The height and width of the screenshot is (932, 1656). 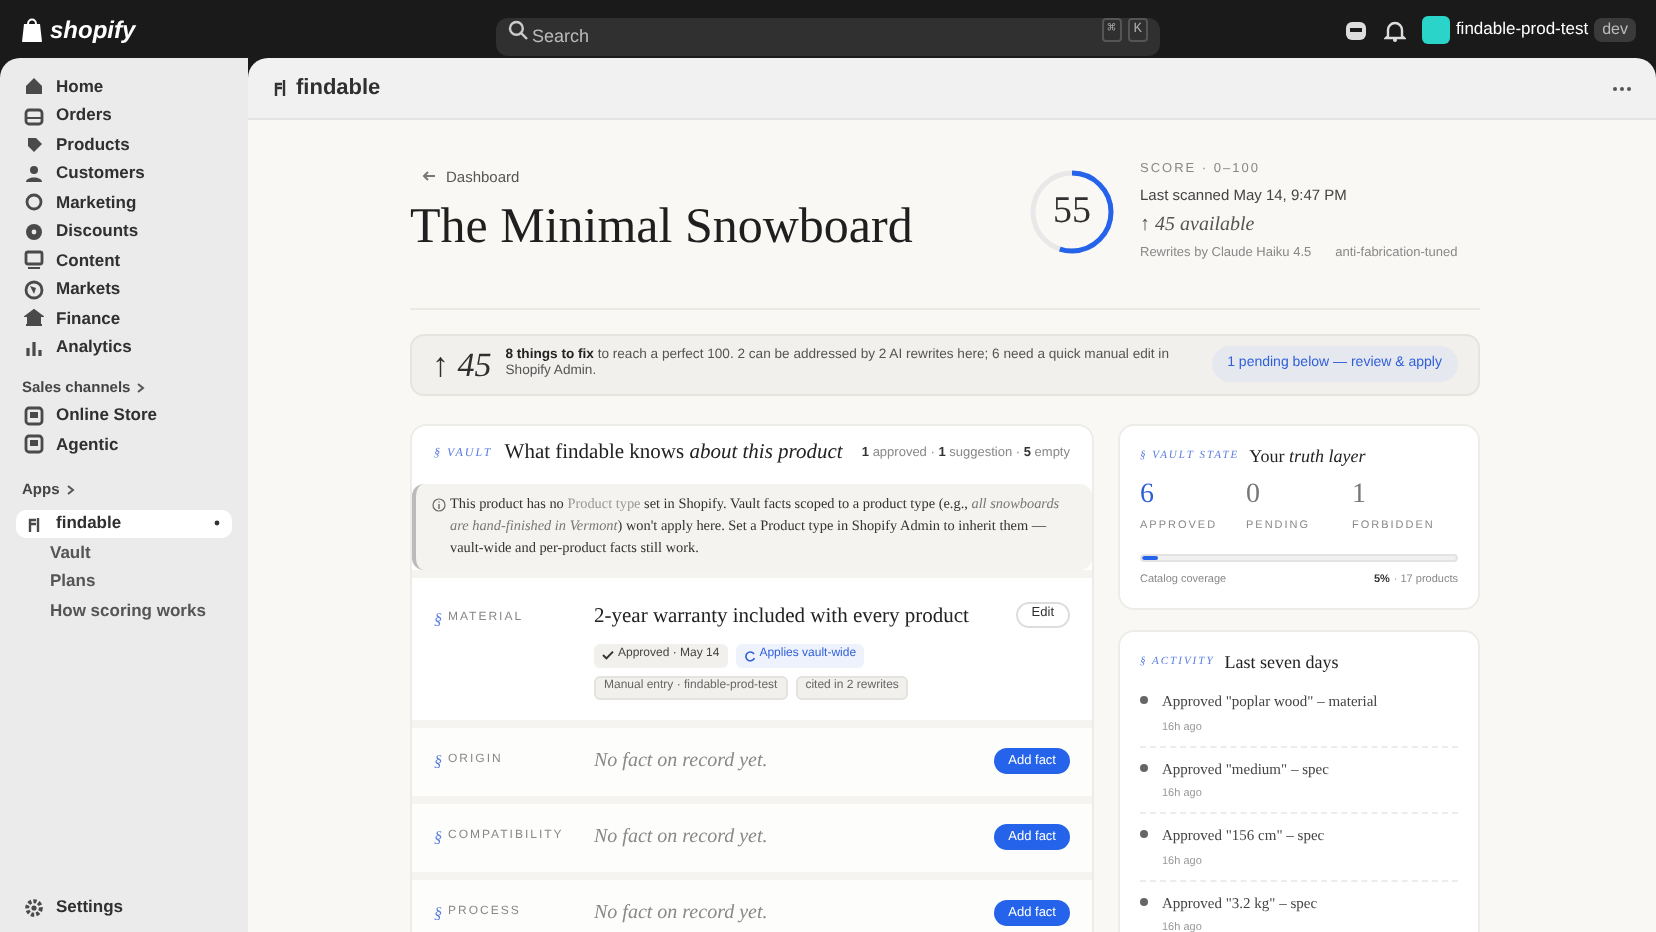 I want to click on target-icon, so click(x=34, y=202).